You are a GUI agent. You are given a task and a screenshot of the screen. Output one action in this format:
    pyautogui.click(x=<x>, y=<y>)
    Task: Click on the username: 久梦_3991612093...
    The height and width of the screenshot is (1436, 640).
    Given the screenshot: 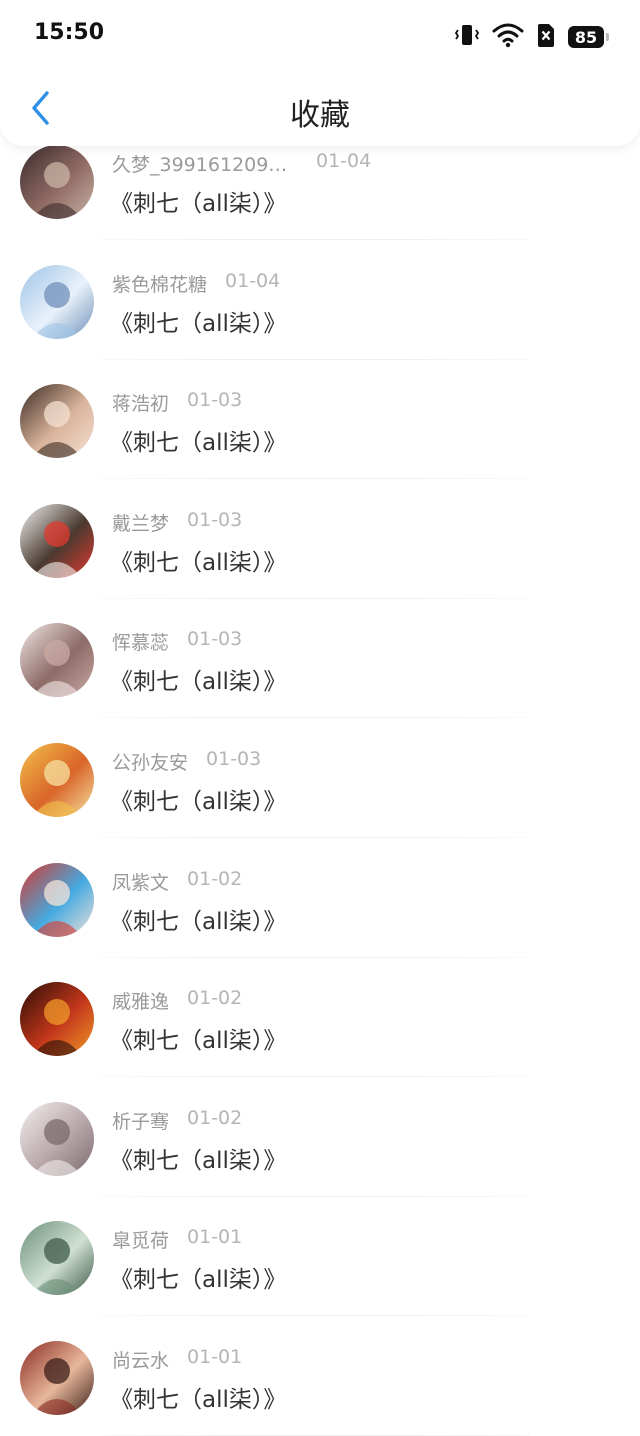 What is the action you would take?
    pyautogui.click(x=205, y=163)
    